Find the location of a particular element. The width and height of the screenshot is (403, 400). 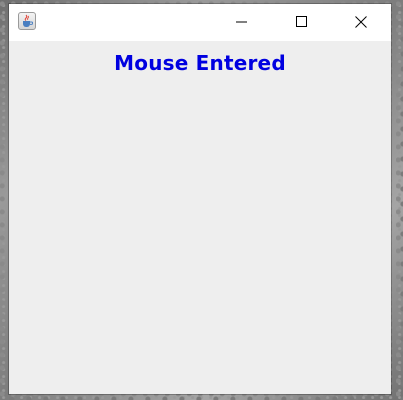

maximize-icon is located at coordinates (301, 21).